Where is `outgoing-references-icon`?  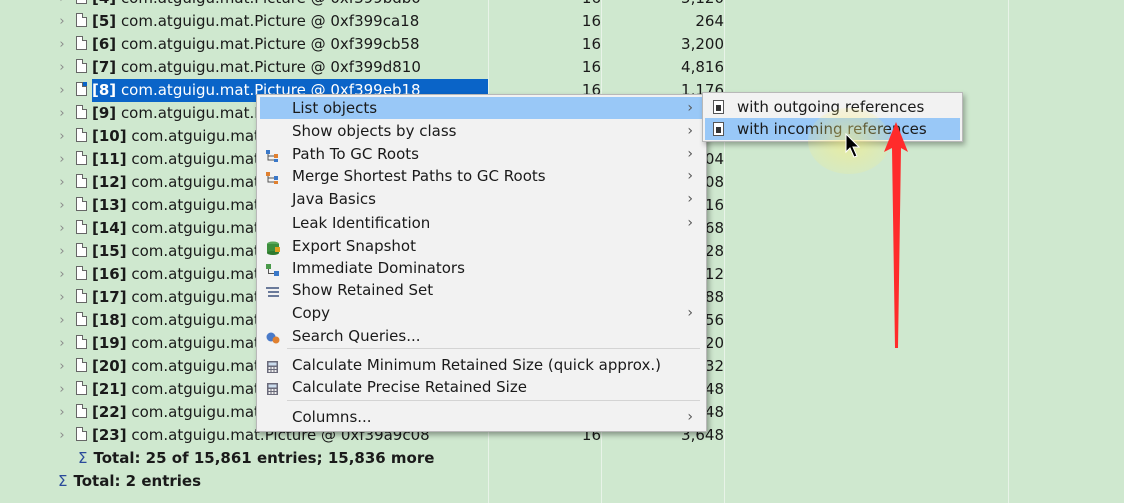 outgoing-references-icon is located at coordinates (718, 107).